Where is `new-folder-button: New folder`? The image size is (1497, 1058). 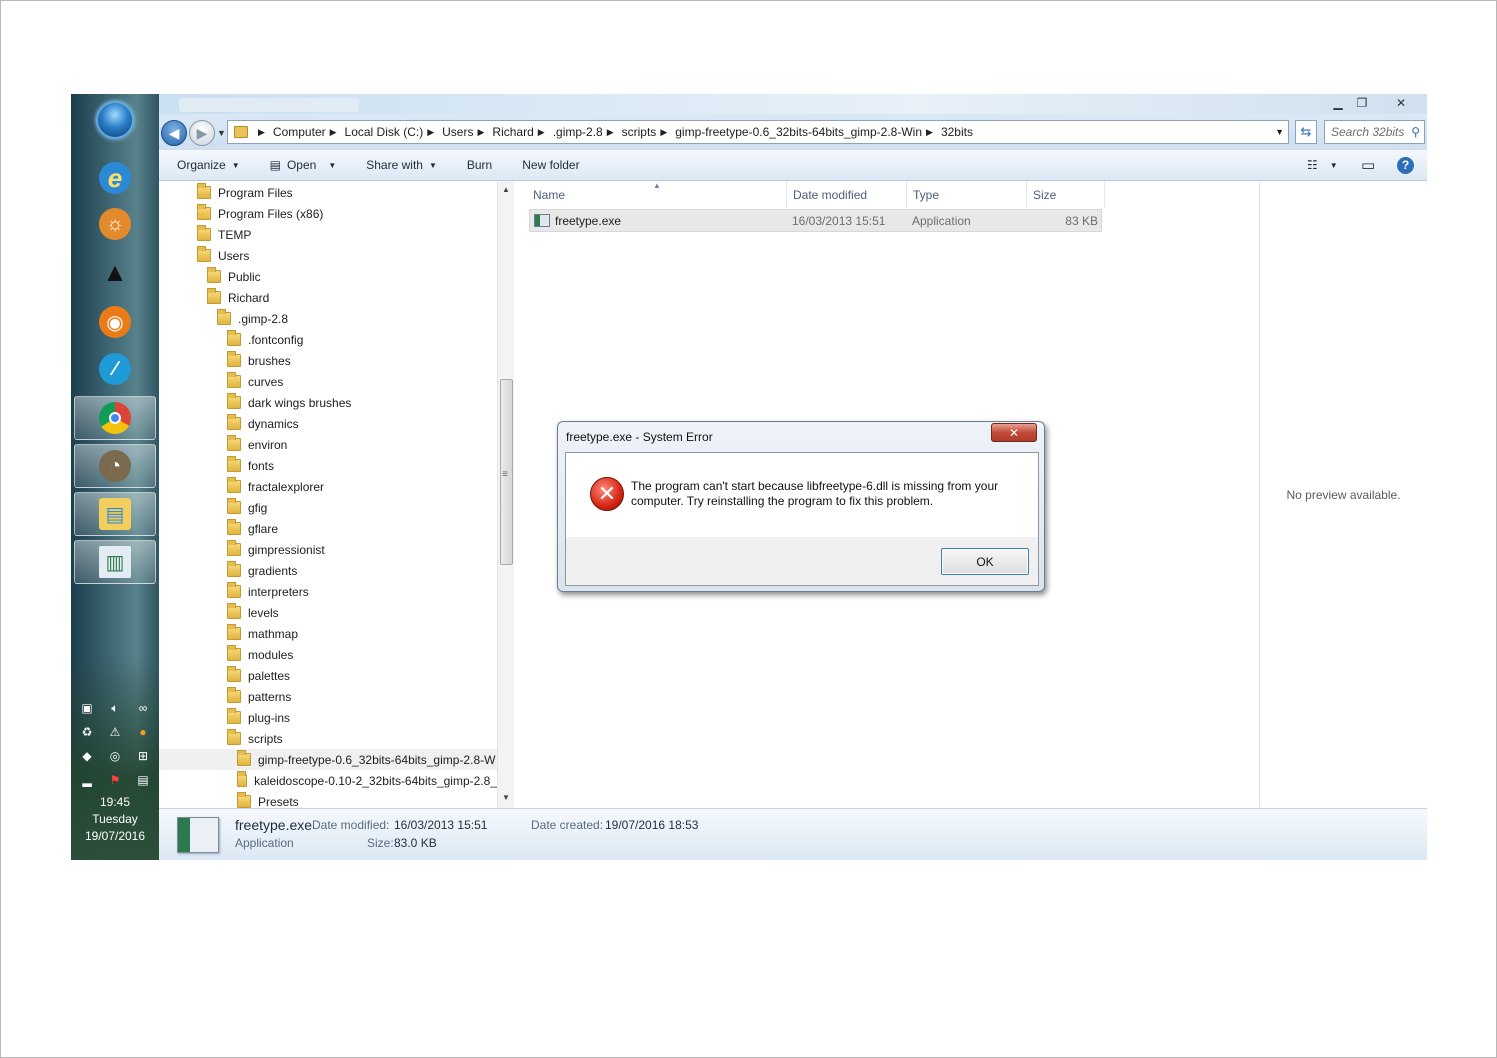
new-folder-button: New folder is located at coordinates (550, 165).